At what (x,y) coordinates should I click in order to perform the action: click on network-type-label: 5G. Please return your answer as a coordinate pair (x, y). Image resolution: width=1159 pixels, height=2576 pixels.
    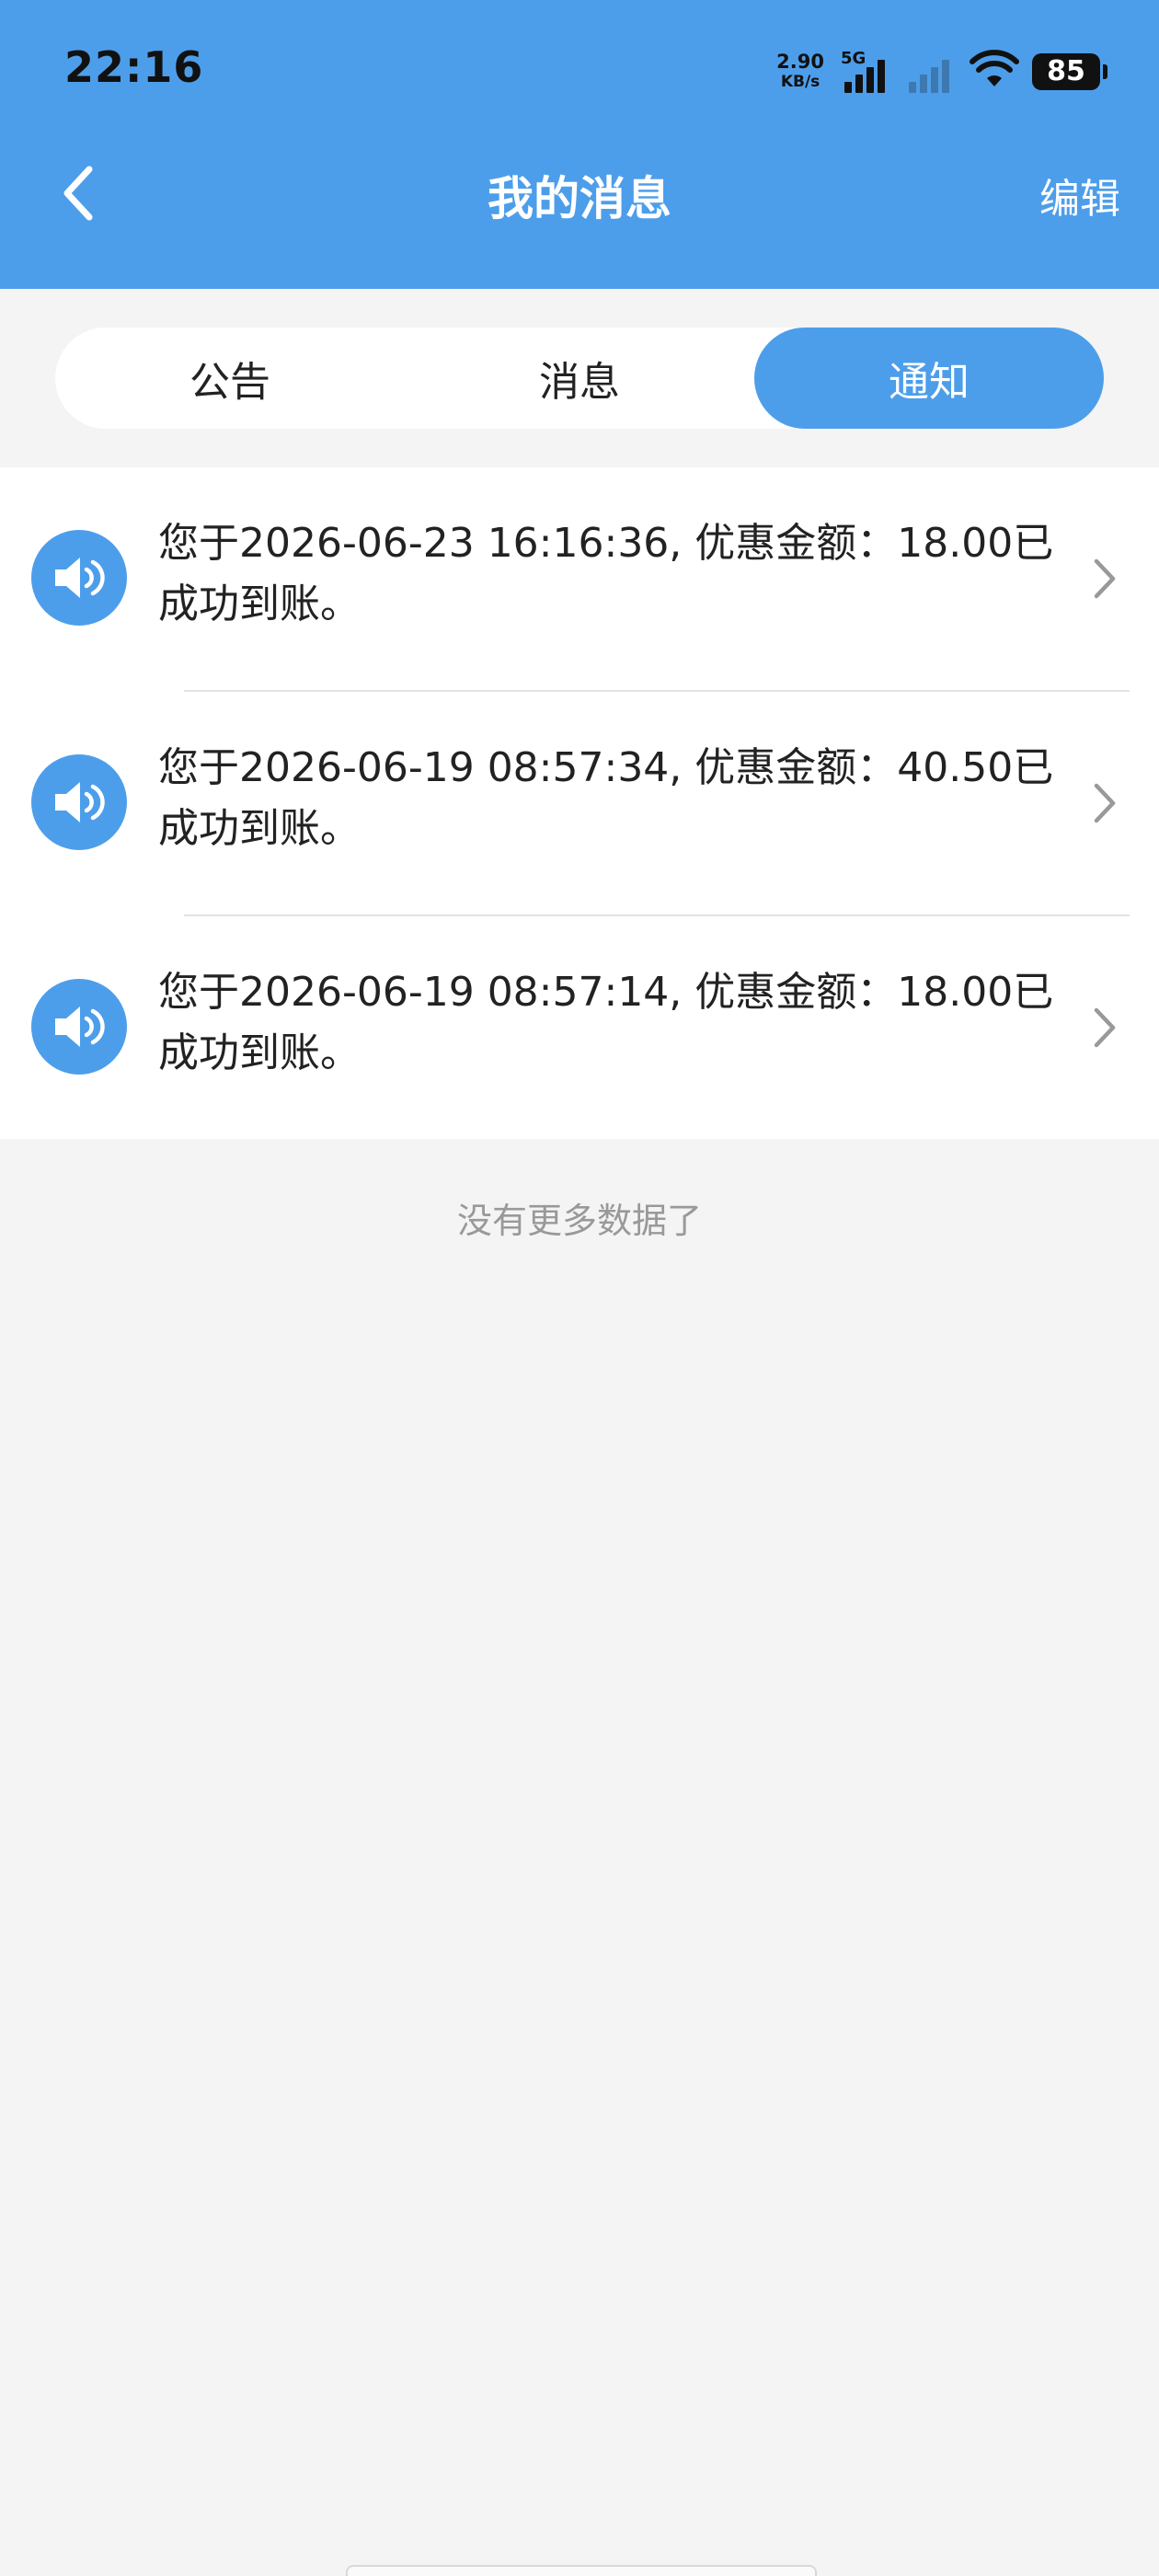
    Looking at the image, I should click on (853, 58).